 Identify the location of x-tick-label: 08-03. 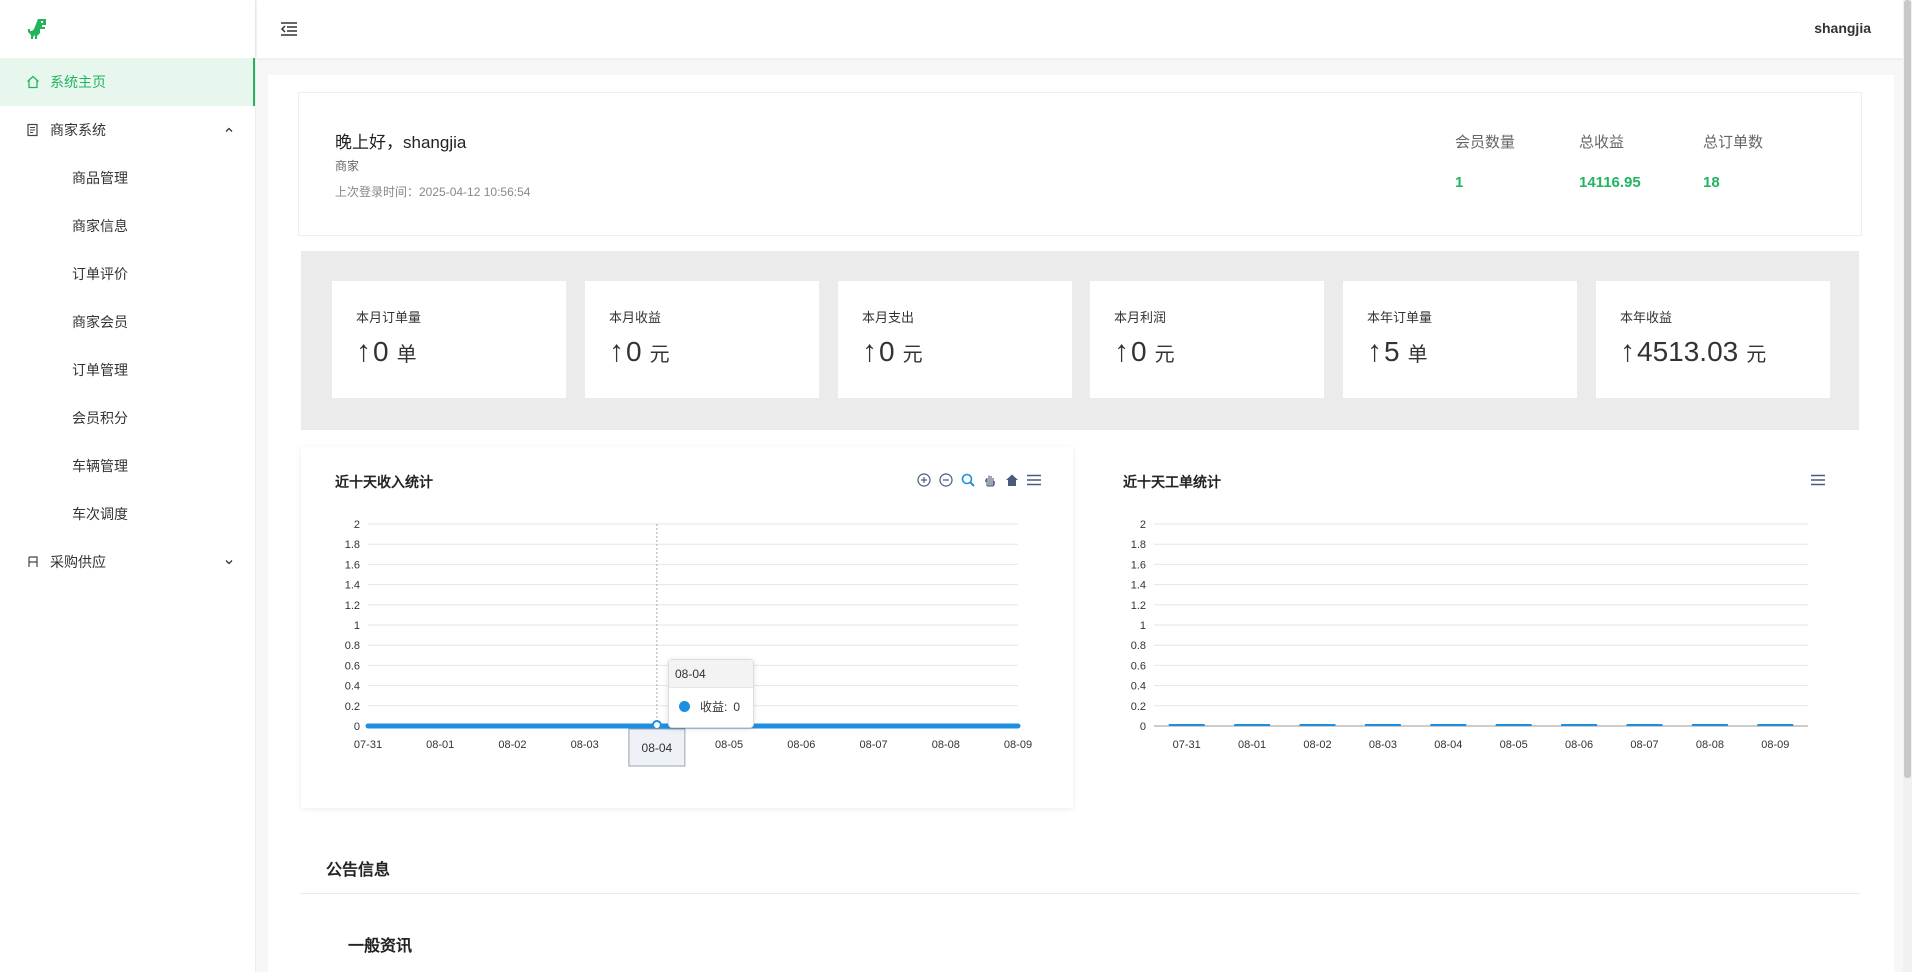
(1383, 745).